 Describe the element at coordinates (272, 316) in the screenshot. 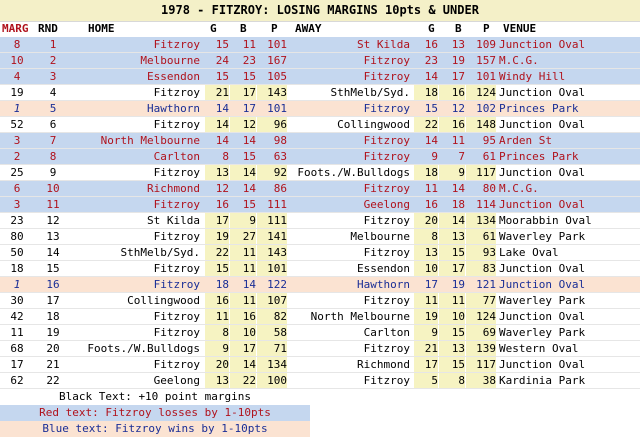

I see `cell-hp: 82` at that location.